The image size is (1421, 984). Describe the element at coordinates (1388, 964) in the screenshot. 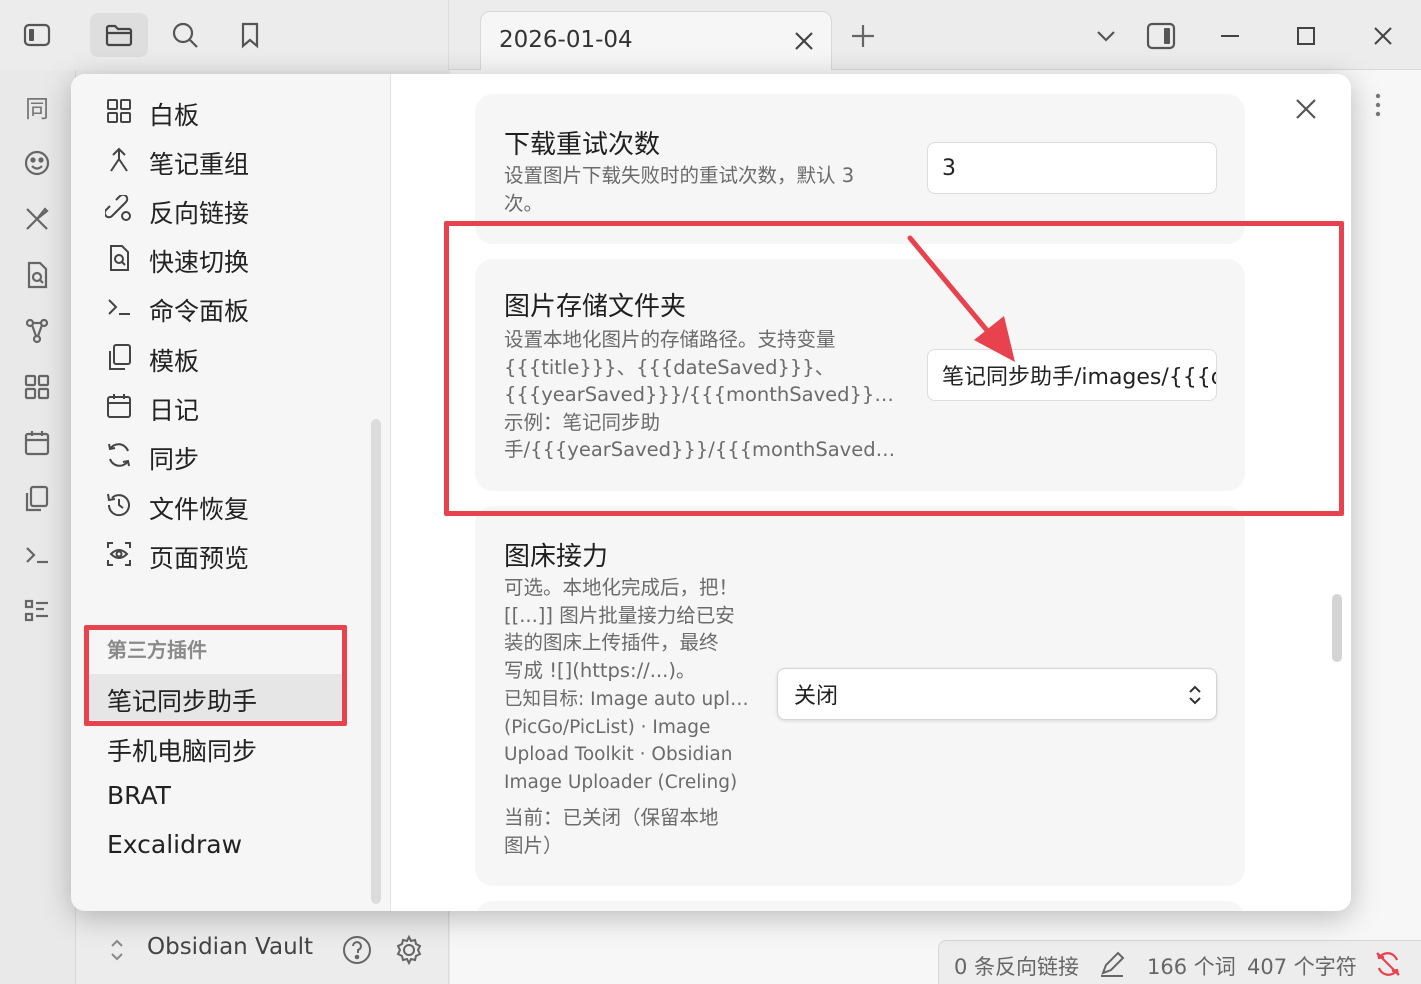

I see `sync-error-icon` at that location.